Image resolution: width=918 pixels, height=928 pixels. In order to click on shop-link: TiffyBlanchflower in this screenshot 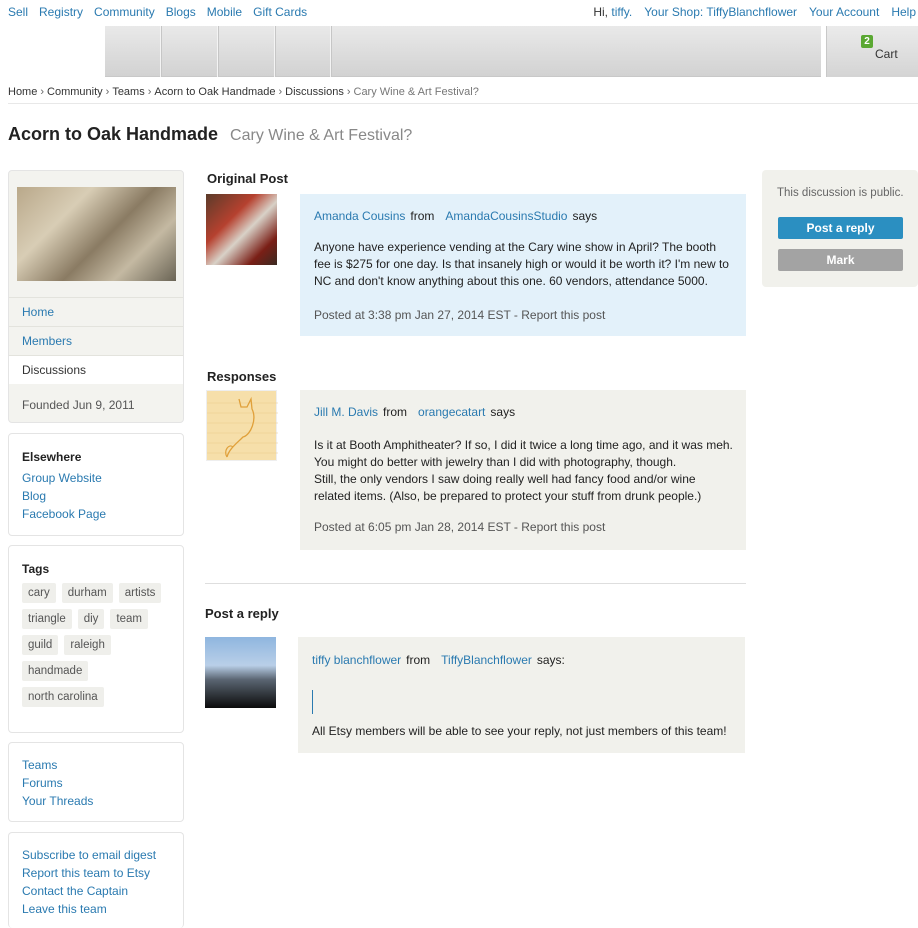, I will do `click(486, 660)`.